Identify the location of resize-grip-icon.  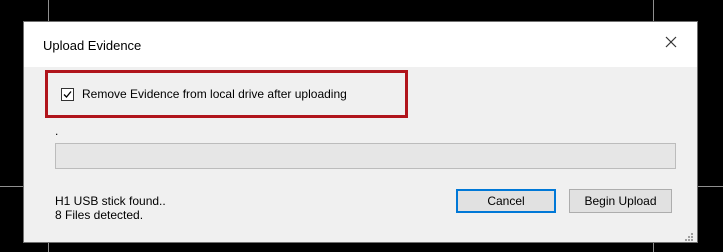
(689, 235).